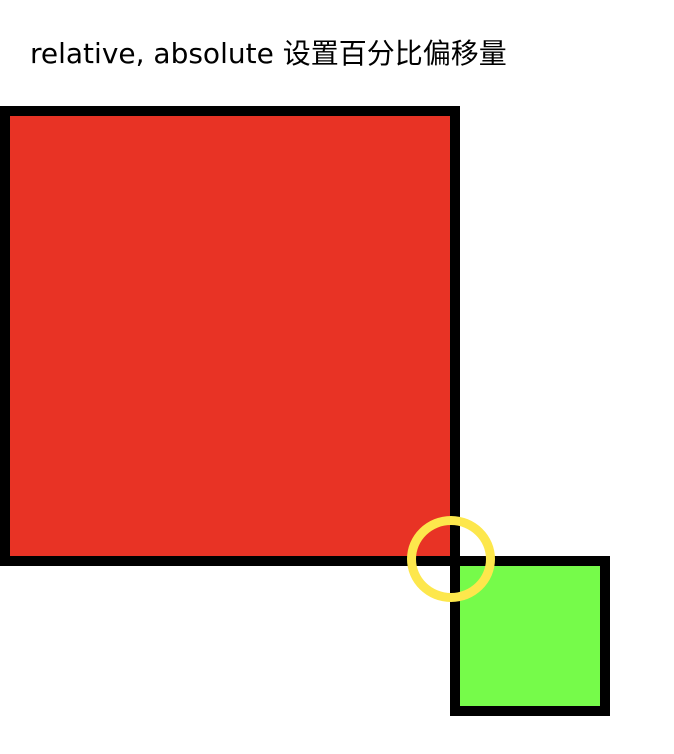  What do you see at coordinates (451, 559) in the screenshot?
I see `highlight-circle-annotation` at bounding box center [451, 559].